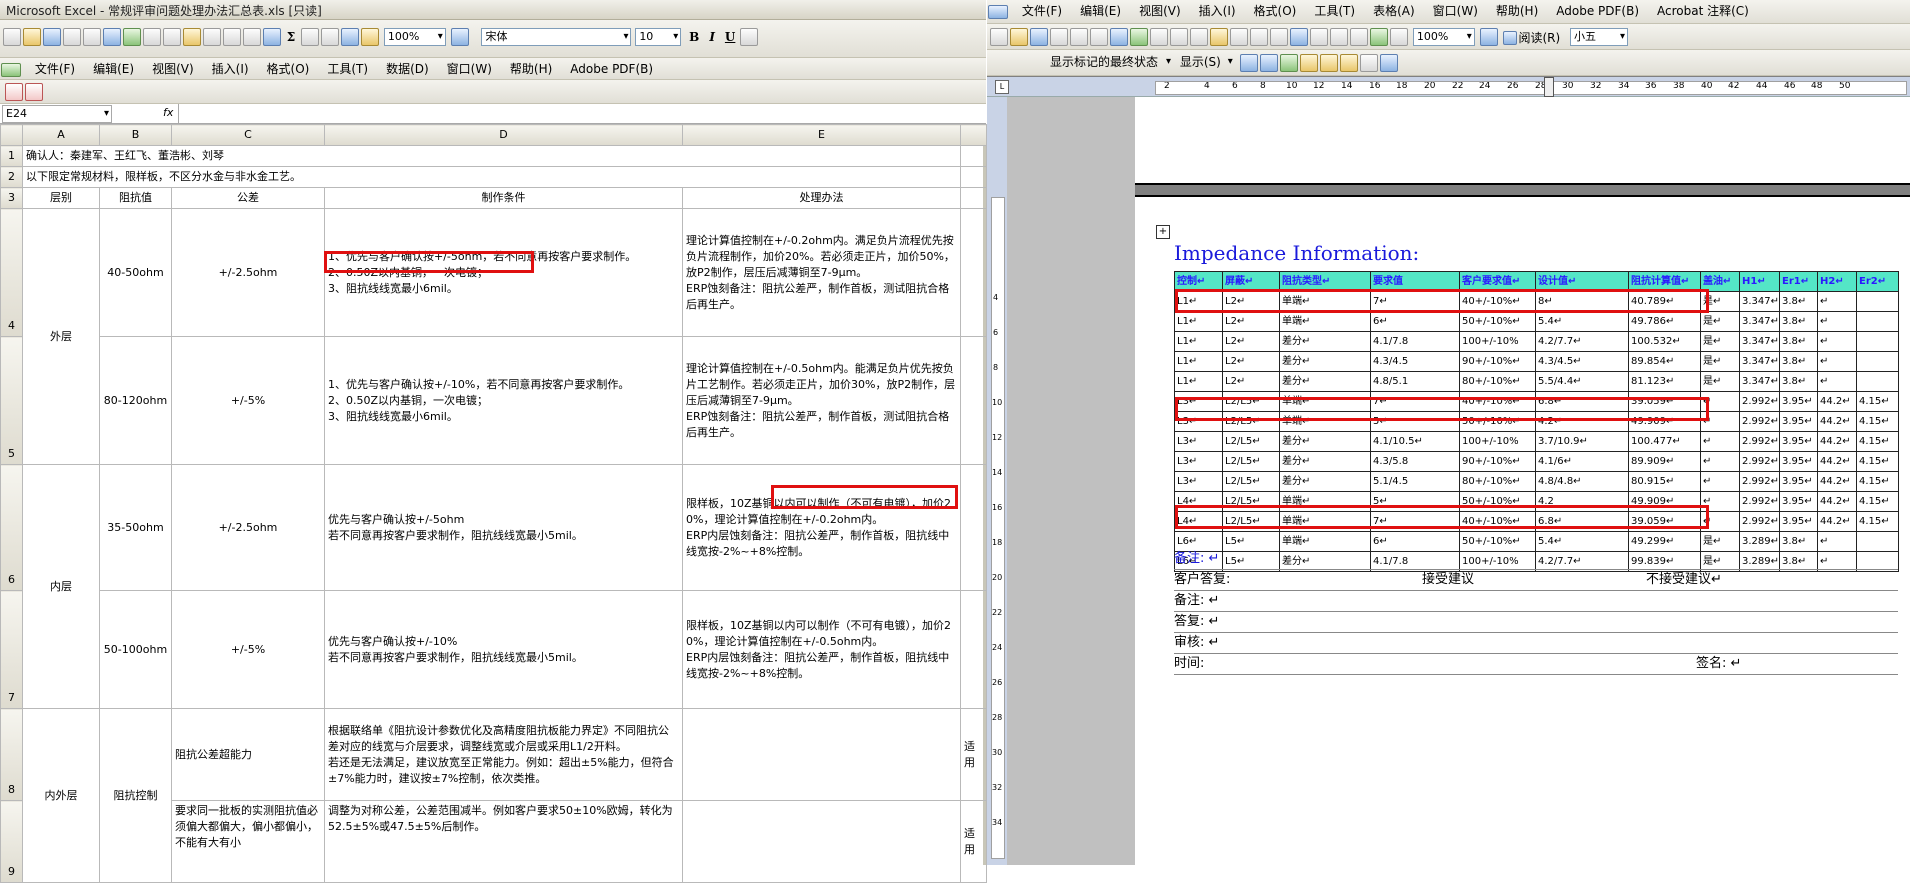 The height and width of the screenshot is (883, 1910). What do you see at coordinates (821, 198) in the screenshot?
I see `header-method: 处理办法` at bounding box center [821, 198].